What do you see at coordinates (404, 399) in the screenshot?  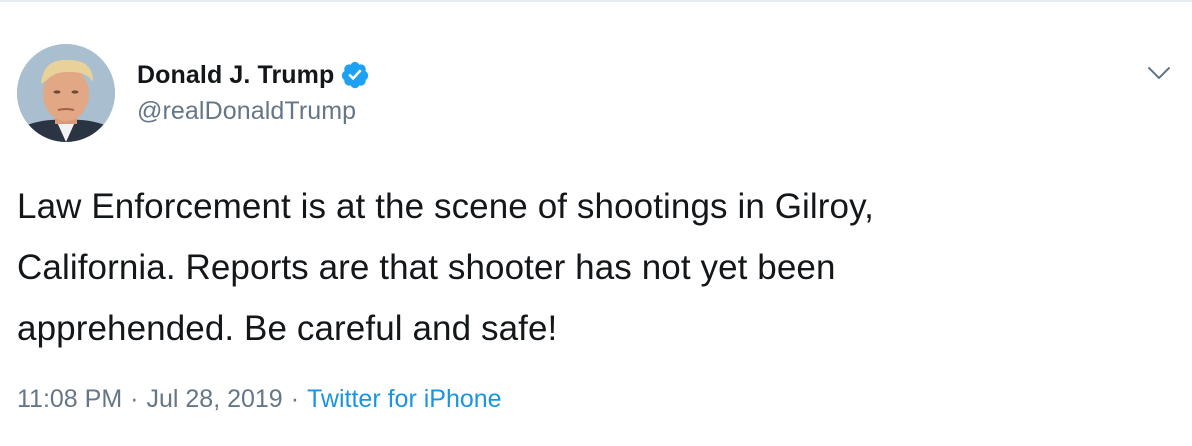 I see `tweet-source-link: Twitter for iPhone` at bounding box center [404, 399].